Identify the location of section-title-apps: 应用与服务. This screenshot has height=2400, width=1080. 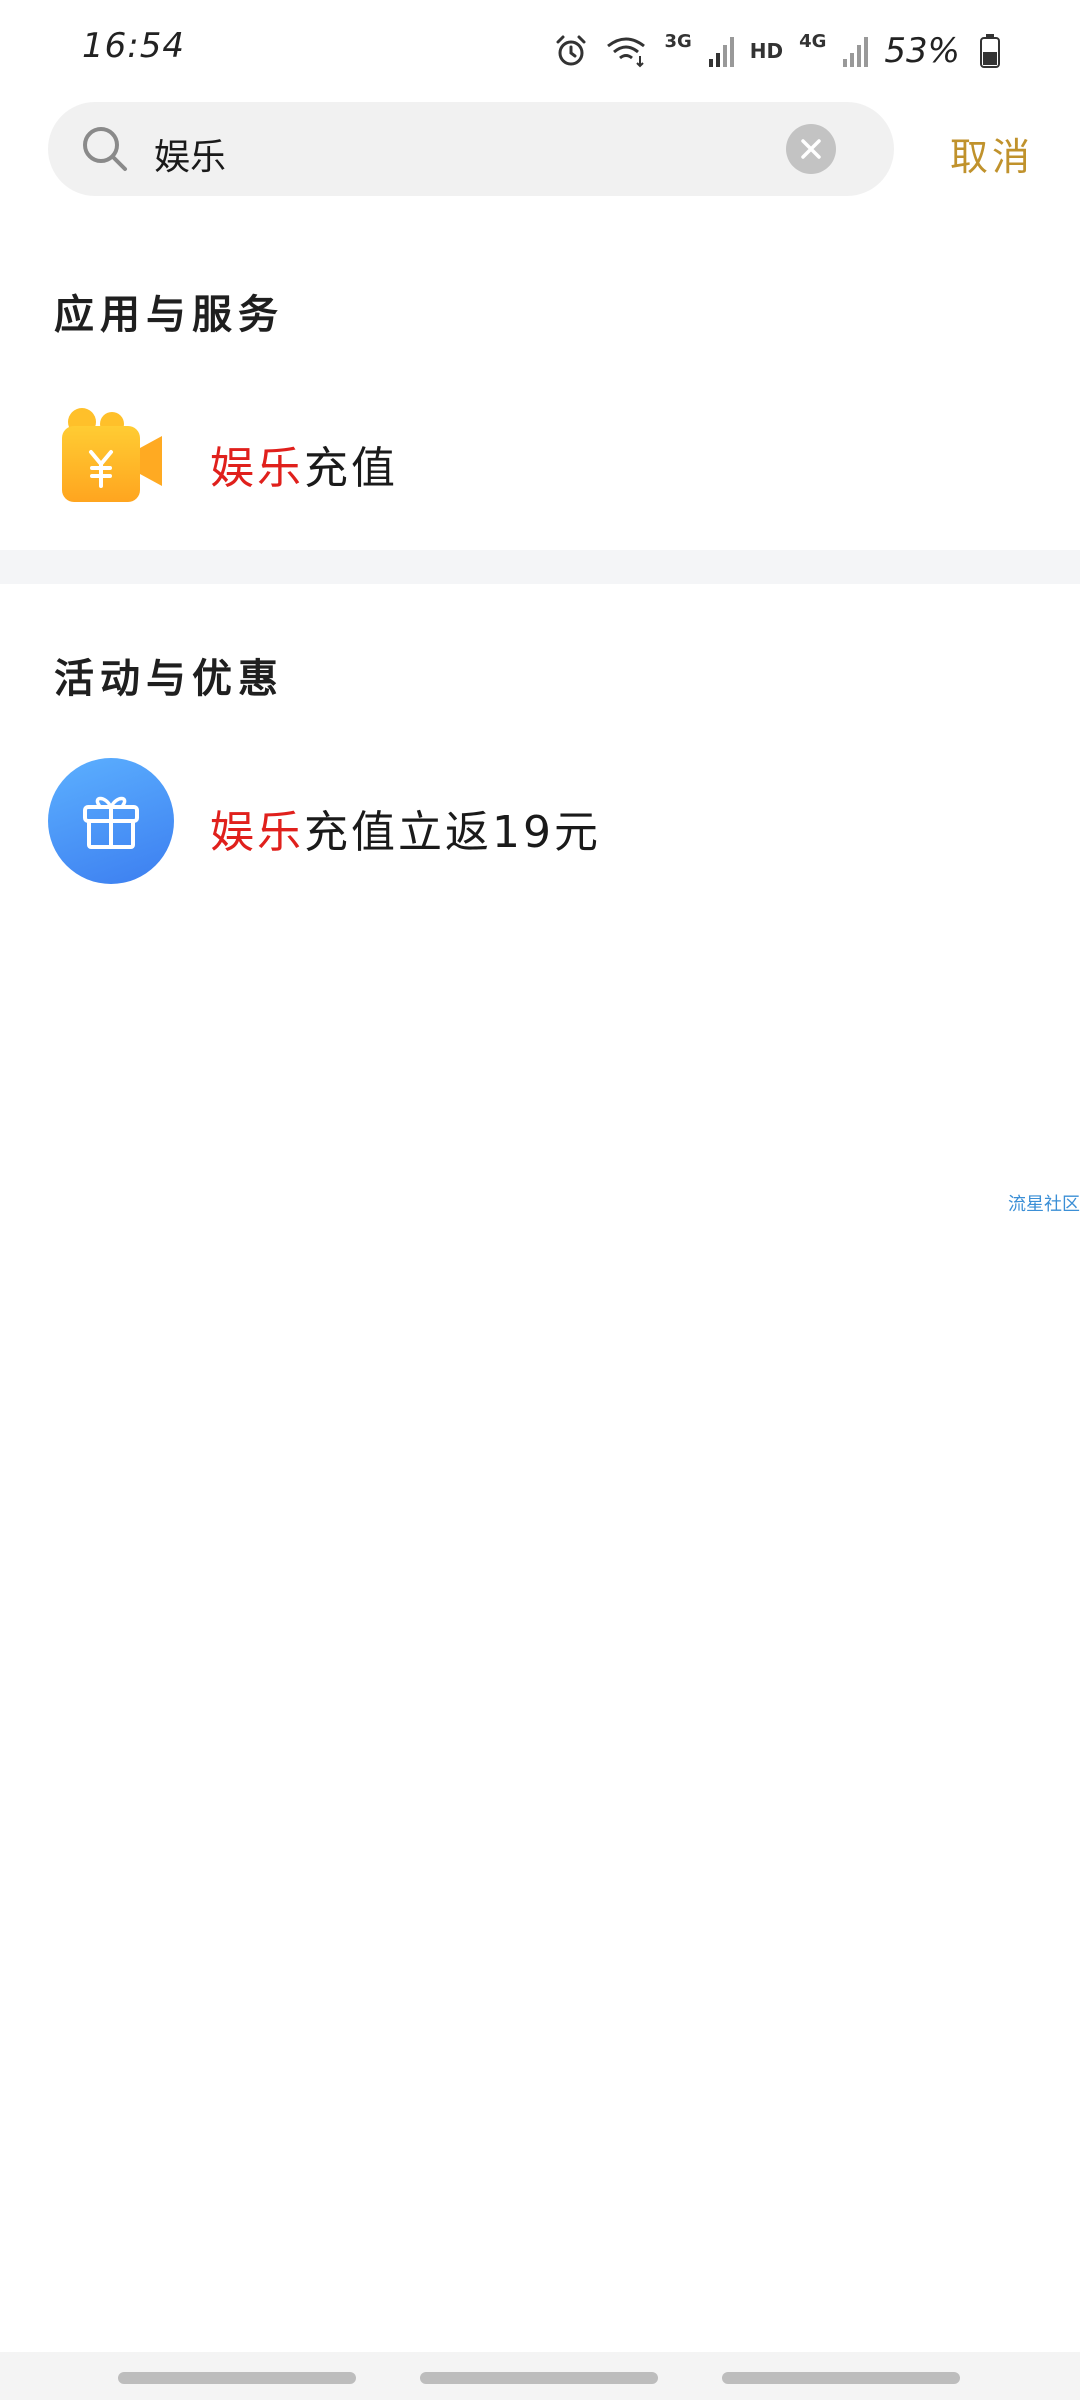
(169, 315).